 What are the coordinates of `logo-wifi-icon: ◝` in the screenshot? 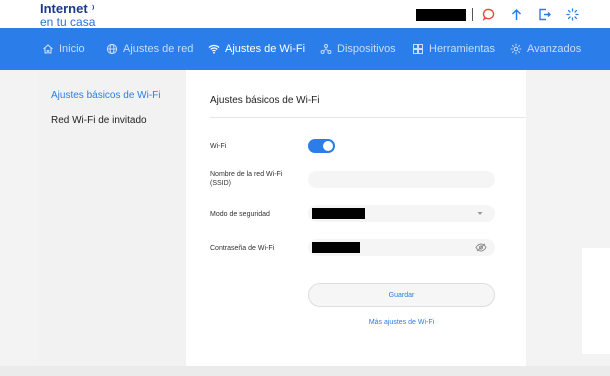 It's located at (92, 8).